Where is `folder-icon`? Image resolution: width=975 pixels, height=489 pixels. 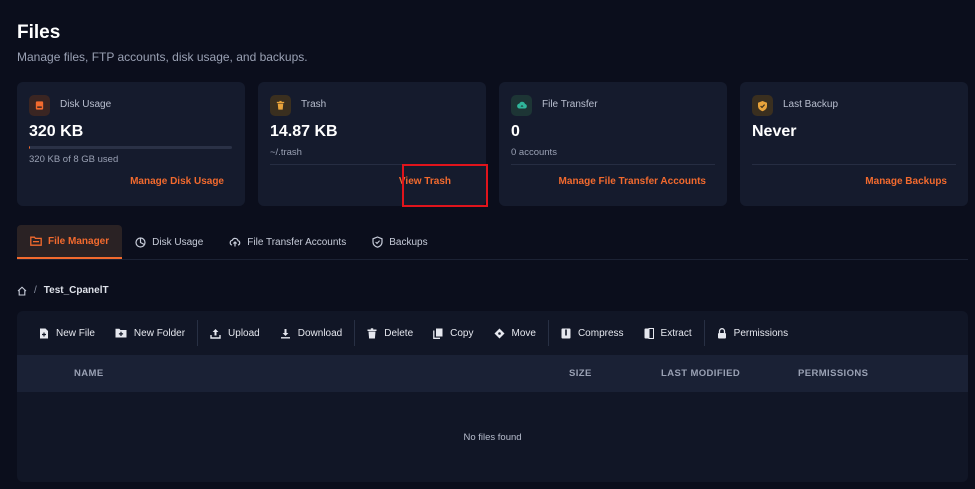
folder-icon is located at coordinates (36, 241).